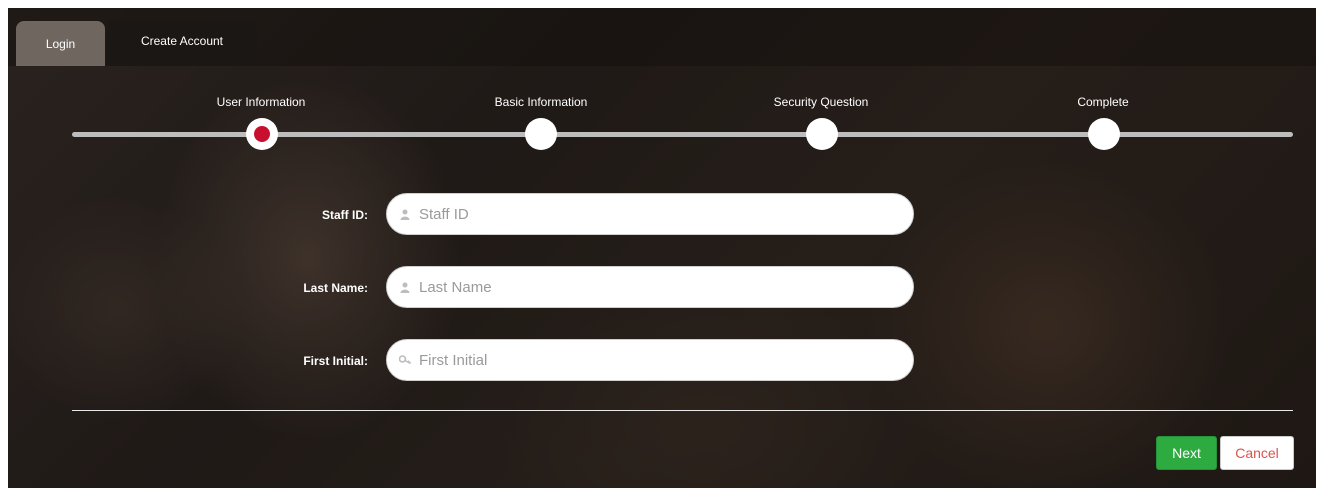 Image resolution: width=1317 pixels, height=488 pixels. I want to click on cancel-button: Cancel, so click(1257, 453).